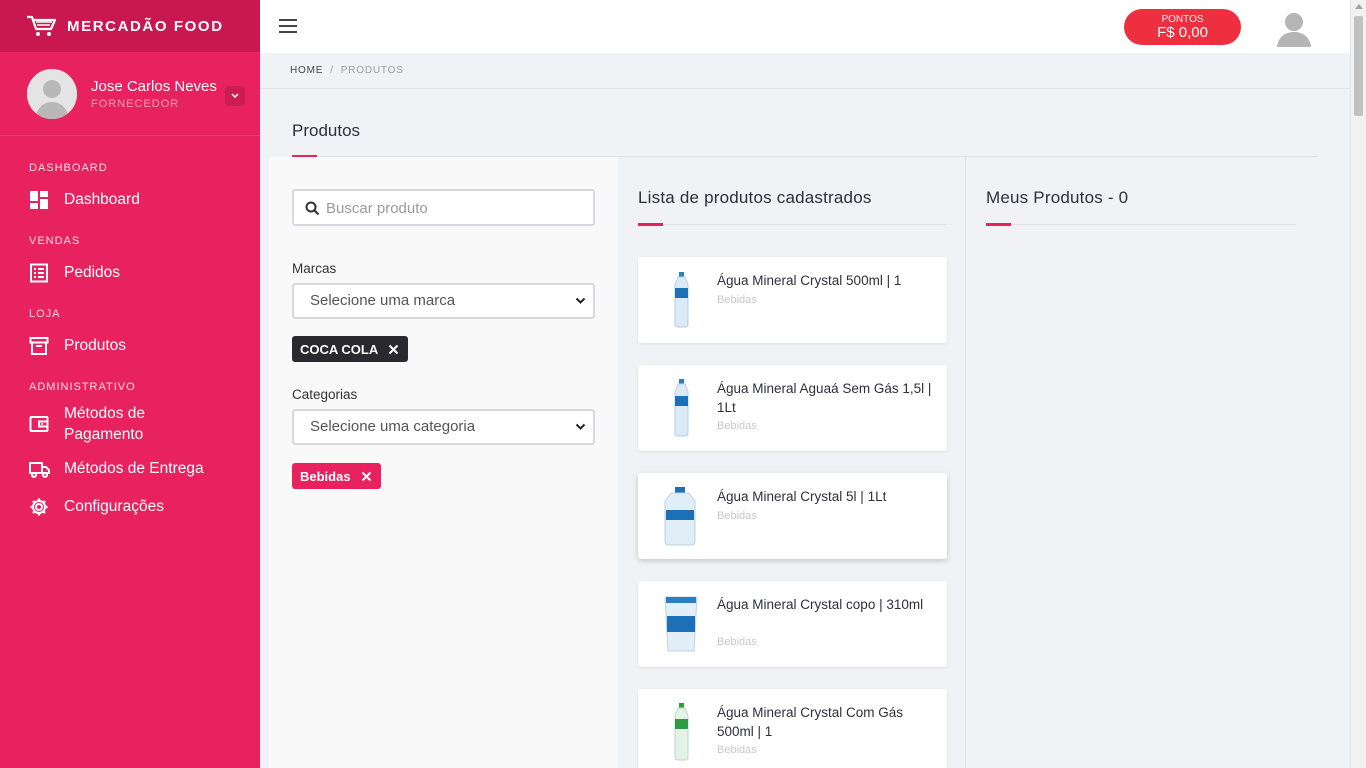 The image size is (1366, 768). I want to click on sidebar-item-label: Pedidos, so click(92, 272).